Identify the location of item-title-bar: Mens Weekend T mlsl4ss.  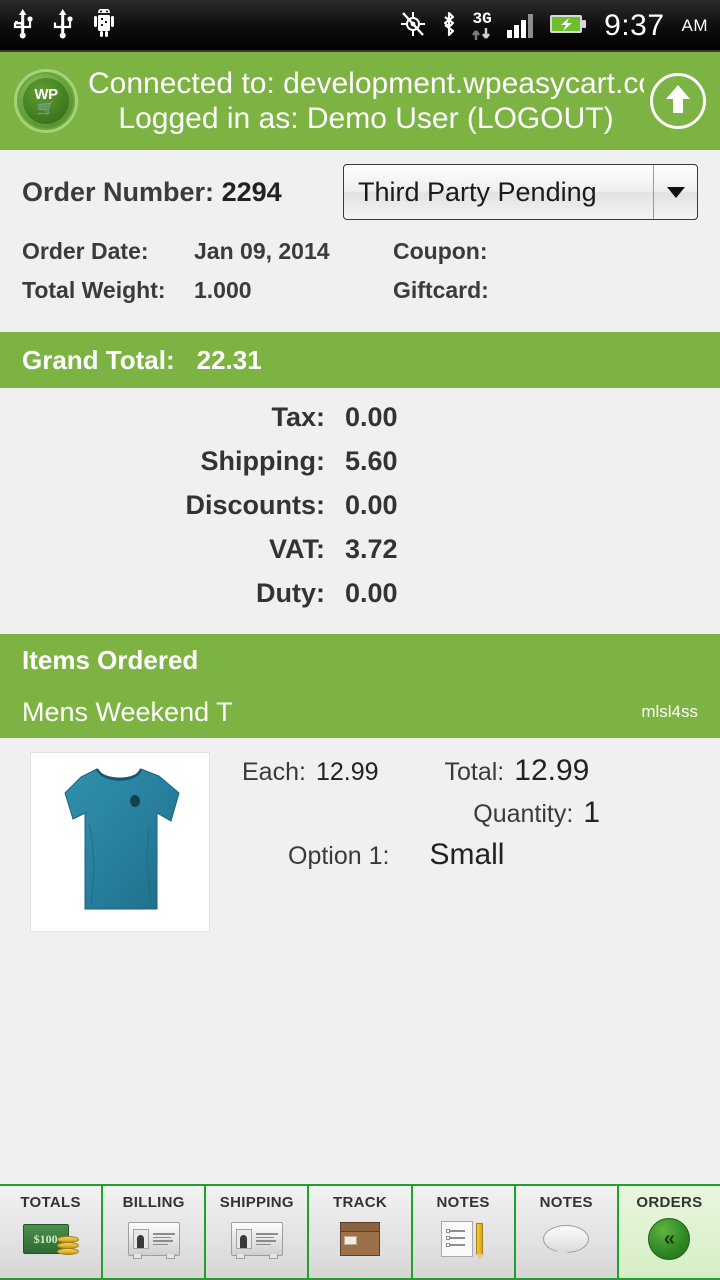
(360, 712).